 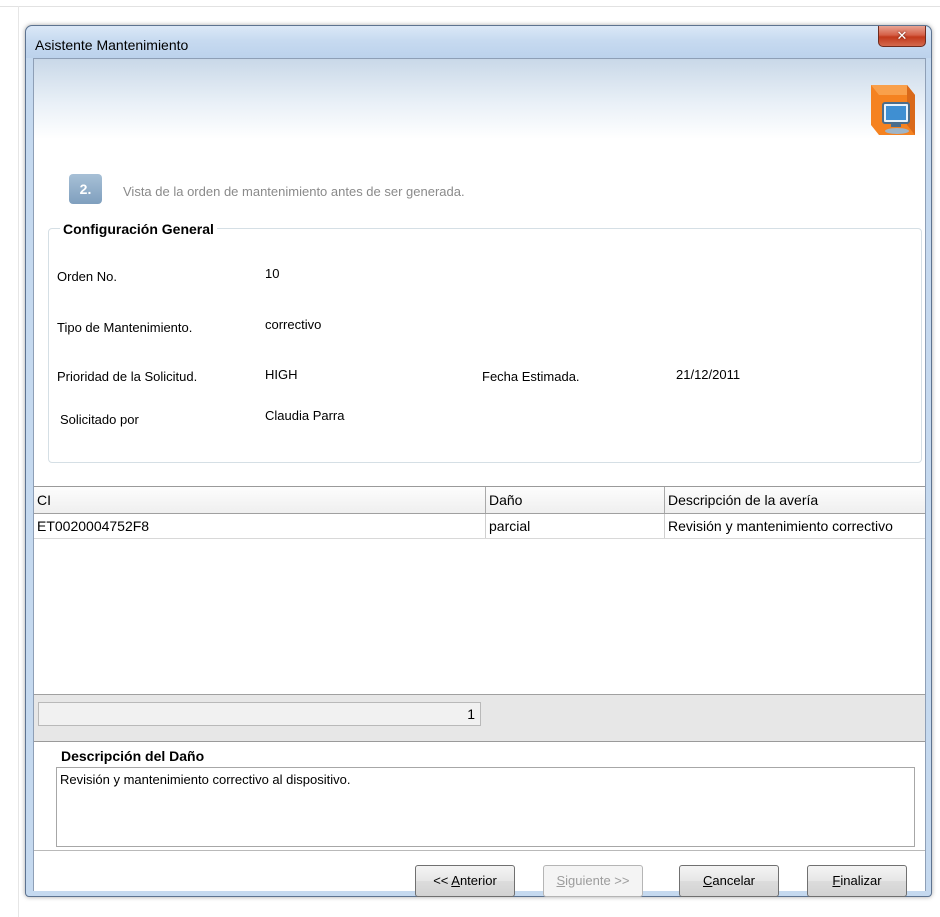 I want to click on anterior-prefix: <<, so click(x=442, y=880).